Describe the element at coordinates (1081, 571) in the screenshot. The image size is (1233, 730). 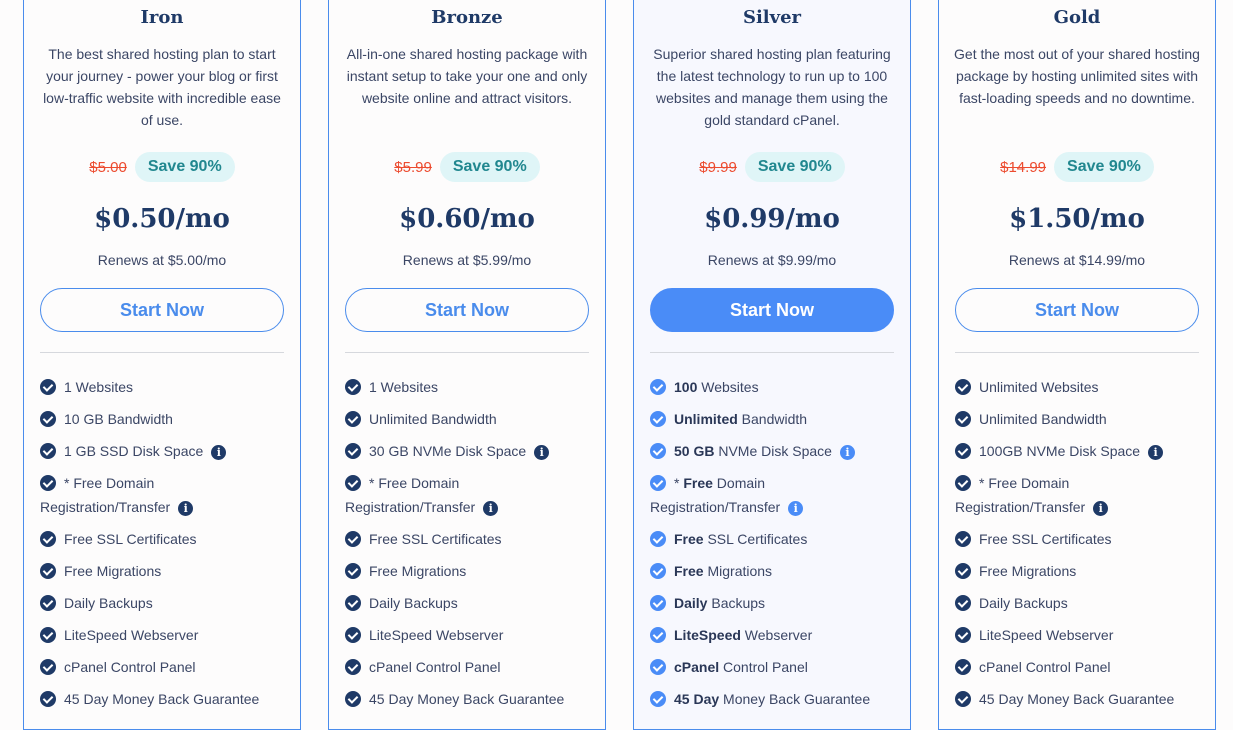
I see `feature-item: Free Migrations` at that location.